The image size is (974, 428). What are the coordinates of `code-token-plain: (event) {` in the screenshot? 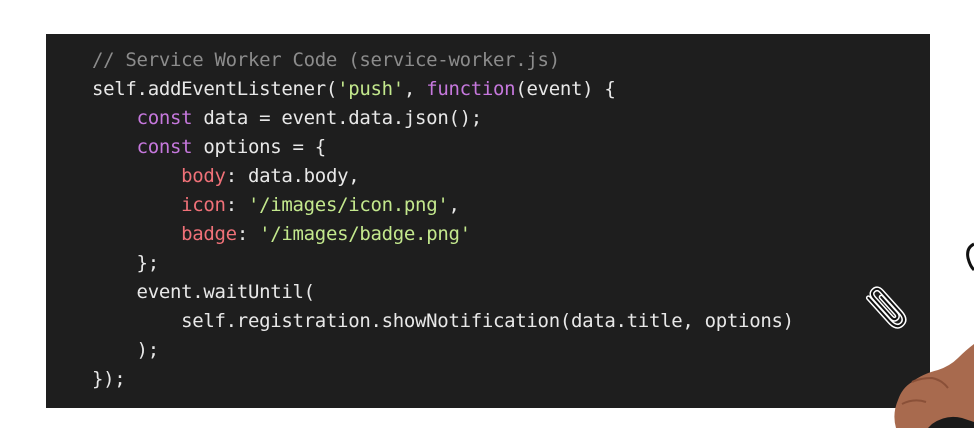 It's located at (565, 89).